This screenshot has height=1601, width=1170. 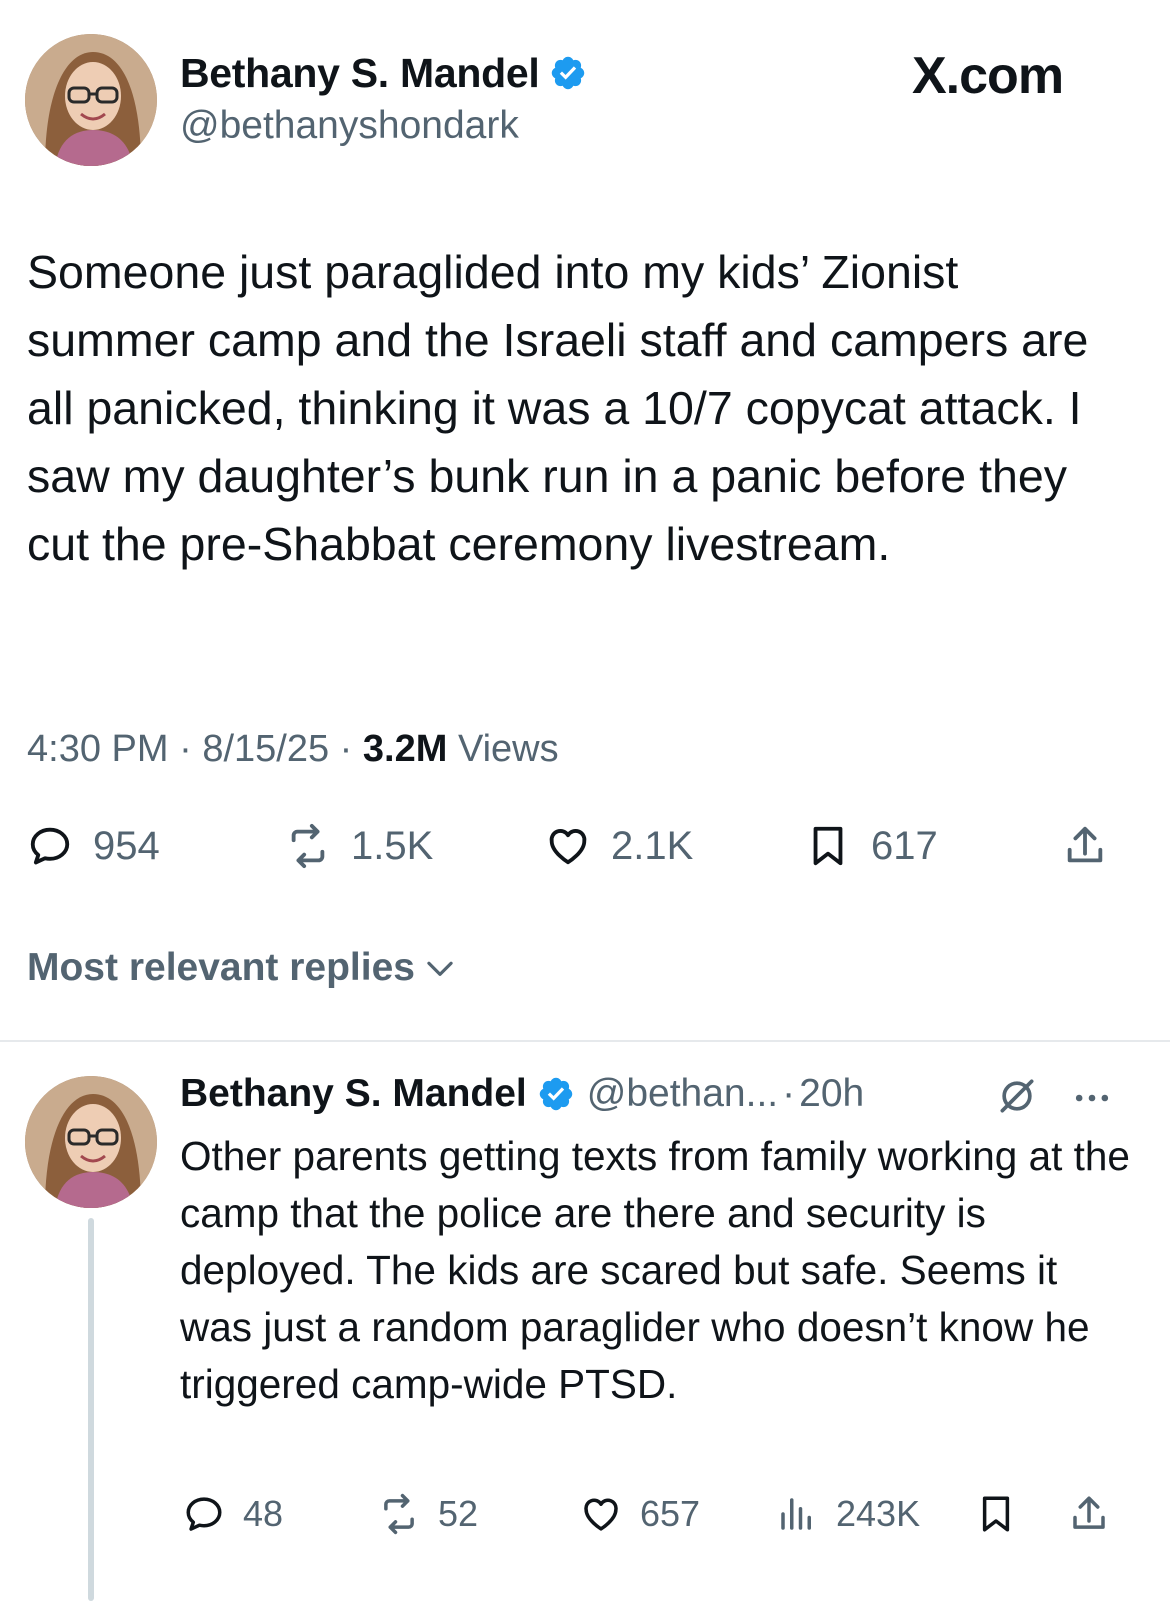 I want to click on like-count: 2.1K, so click(x=652, y=845).